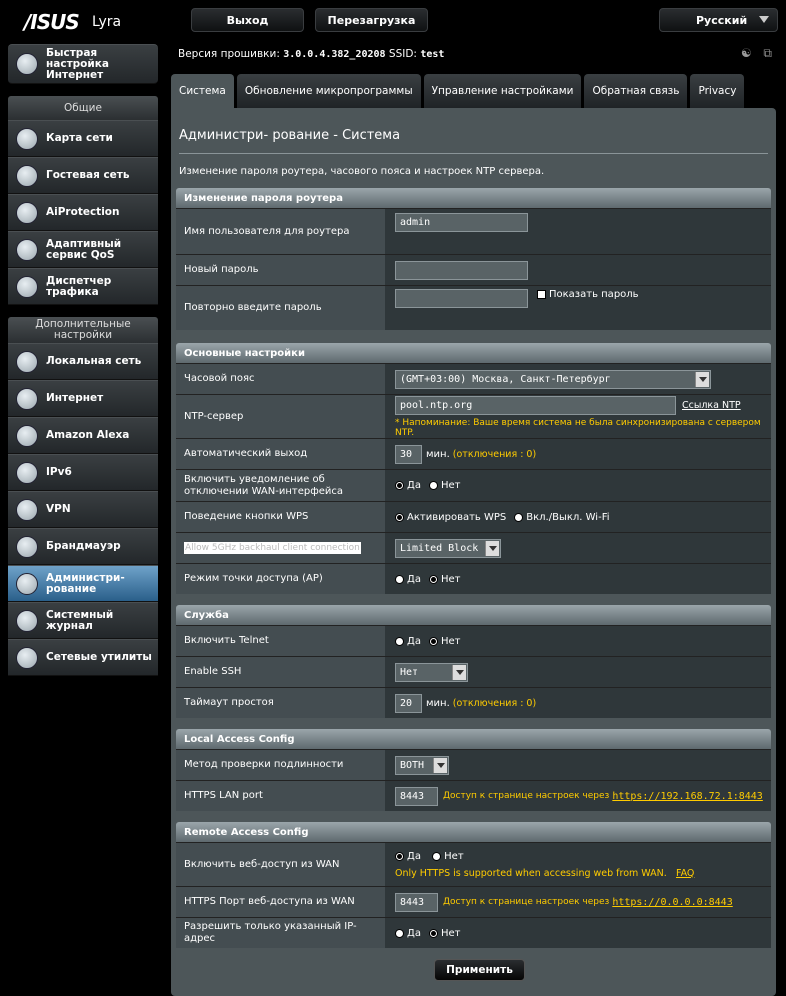 This screenshot has height=996, width=786. I want to click on sidebar-item-quick-setup: Быстрая настройка Интернет, so click(83, 64).